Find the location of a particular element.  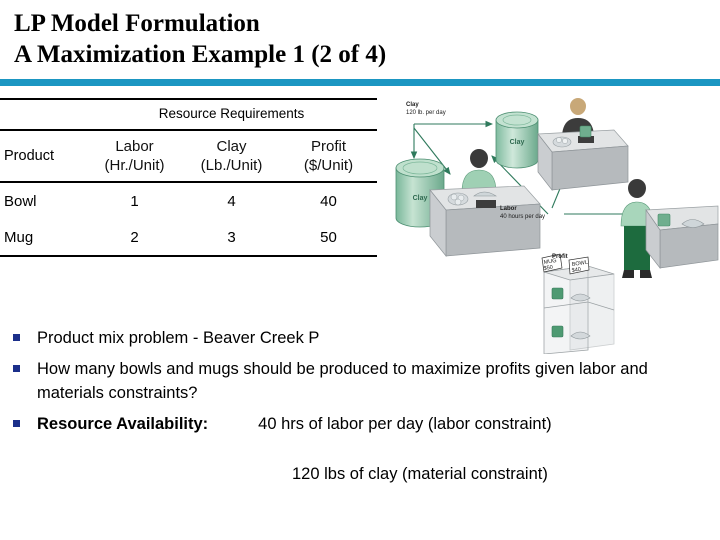

title-line-1: LP Model Formulation is located at coordinates (137, 23).